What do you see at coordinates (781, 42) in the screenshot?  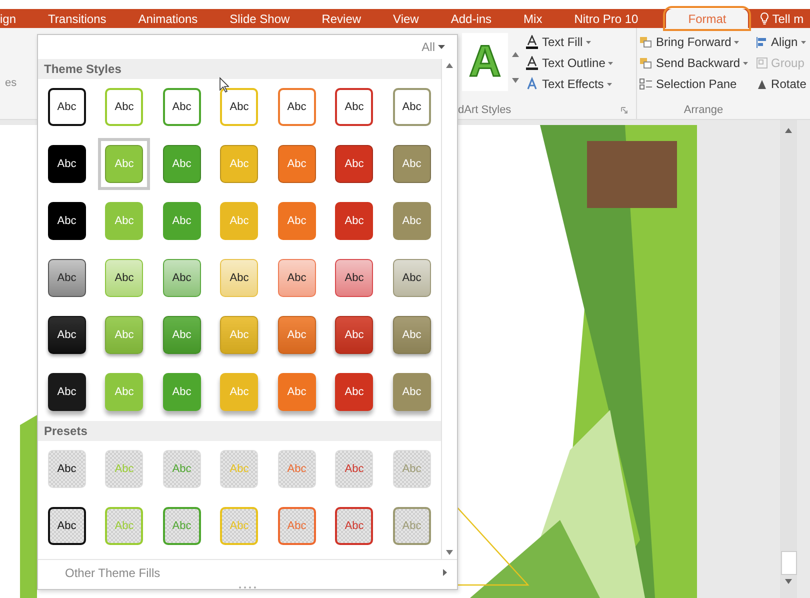 I see `arrange-button: Align` at bounding box center [781, 42].